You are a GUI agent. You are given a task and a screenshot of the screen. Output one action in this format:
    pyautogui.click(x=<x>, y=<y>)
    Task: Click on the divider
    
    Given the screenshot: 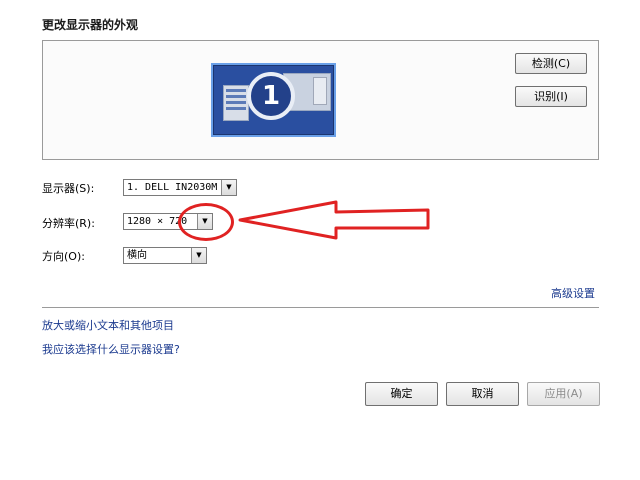 What is the action you would take?
    pyautogui.click(x=320, y=307)
    